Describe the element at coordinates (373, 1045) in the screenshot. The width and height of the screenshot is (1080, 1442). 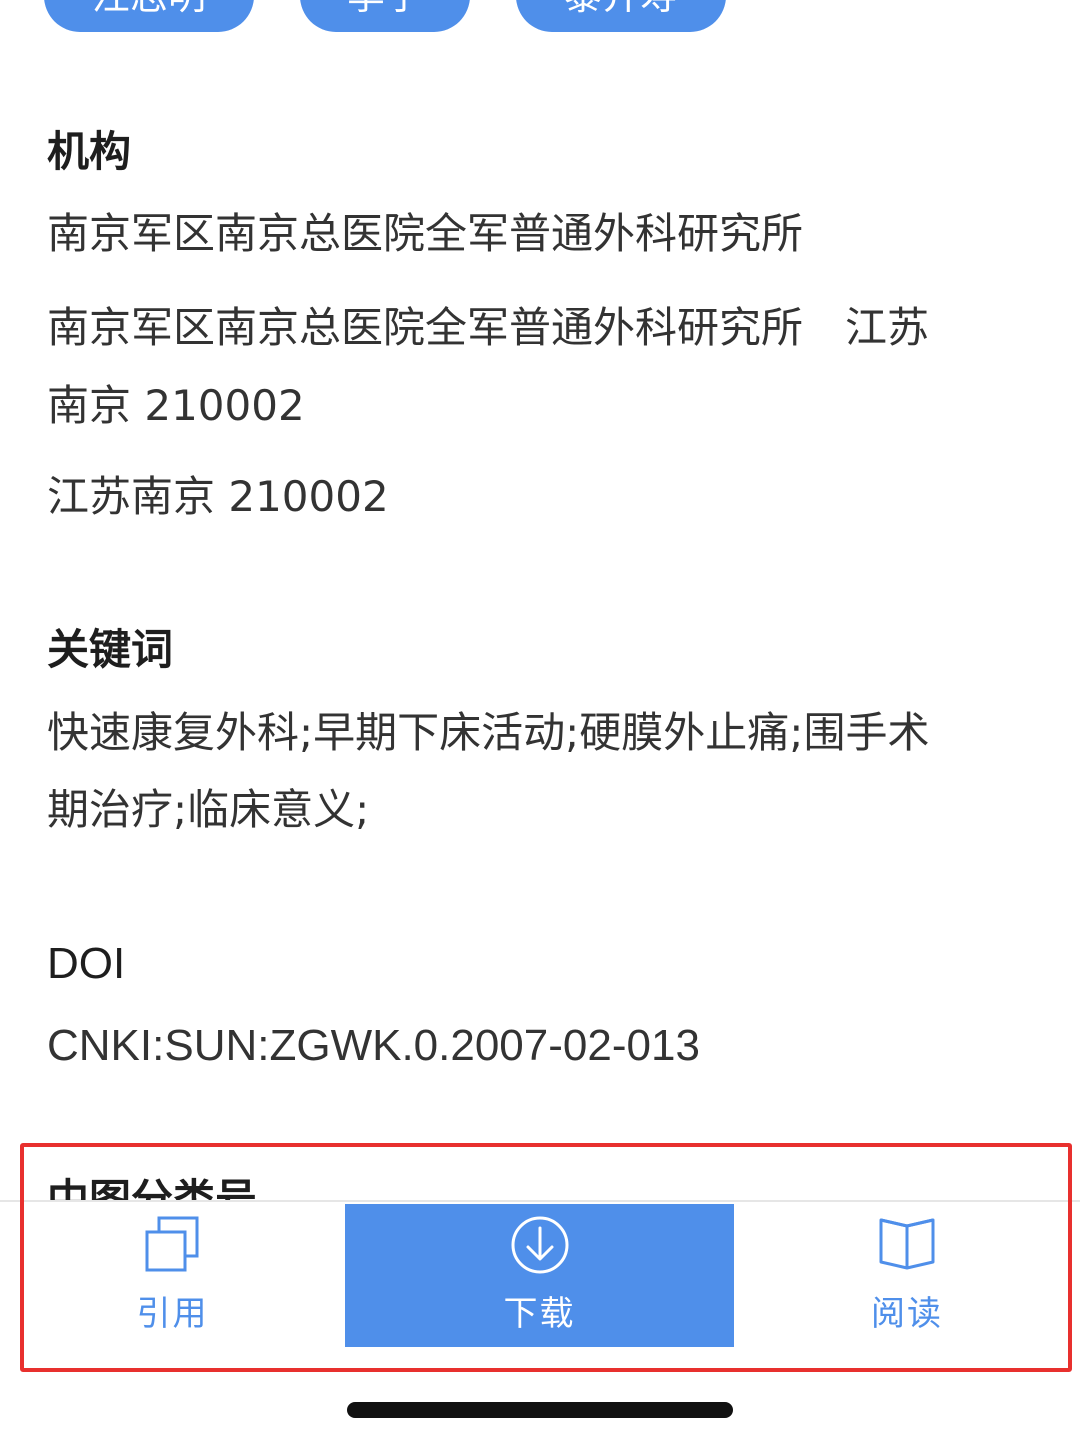
I see `doi-value: CNKI:SUN:ZGWK.0.2007-02-013` at that location.